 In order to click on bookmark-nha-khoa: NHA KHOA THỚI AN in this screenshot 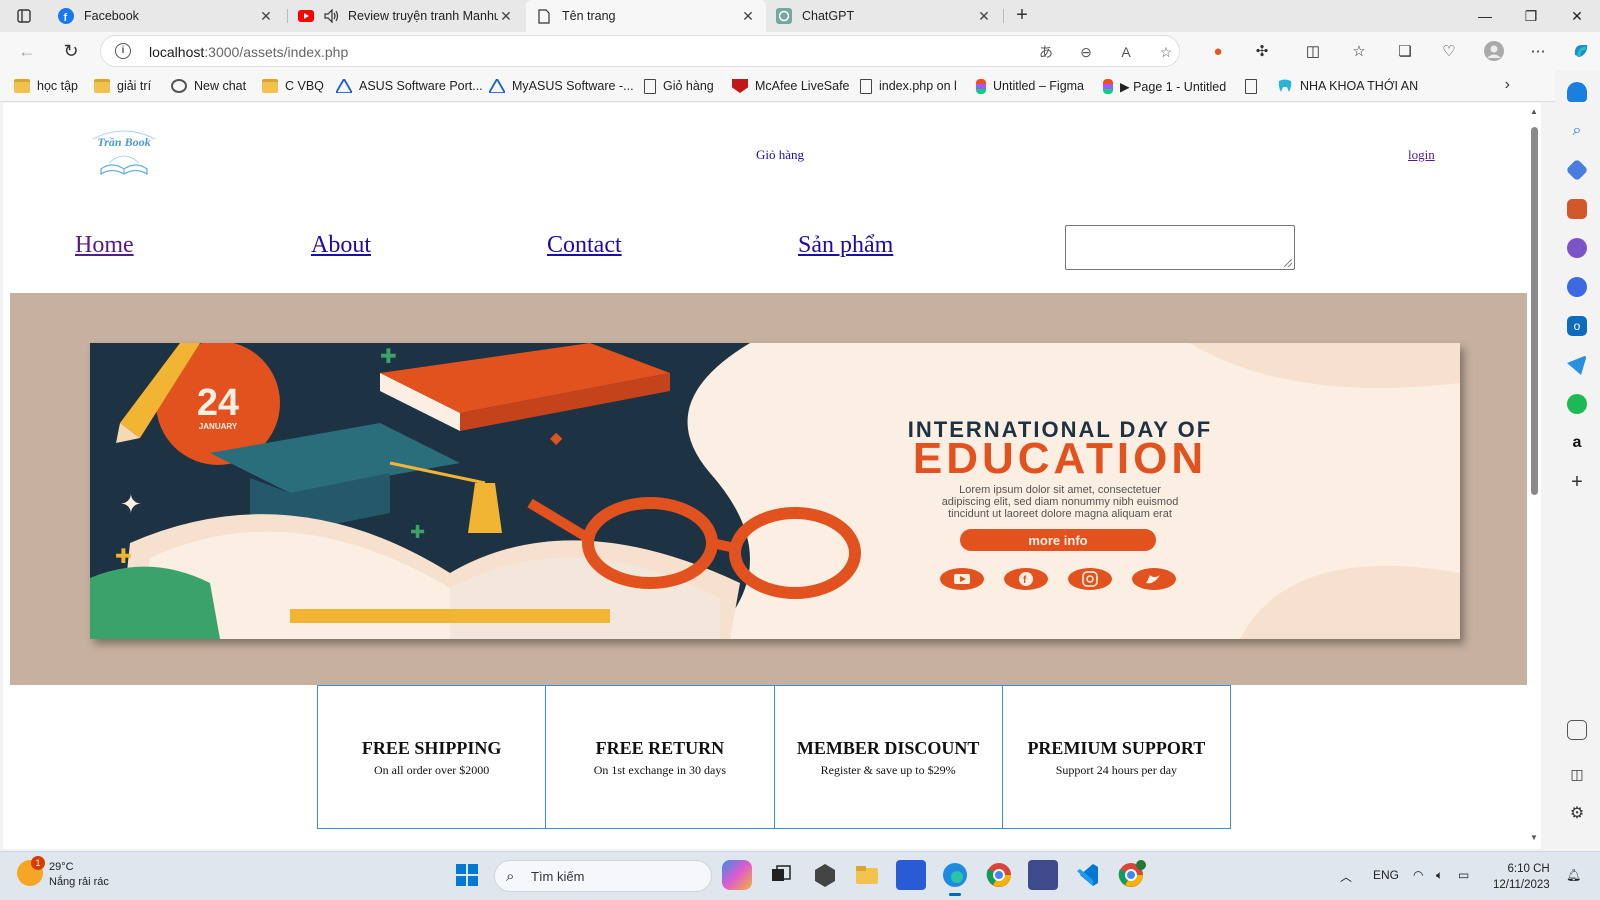, I will do `click(1347, 86)`.